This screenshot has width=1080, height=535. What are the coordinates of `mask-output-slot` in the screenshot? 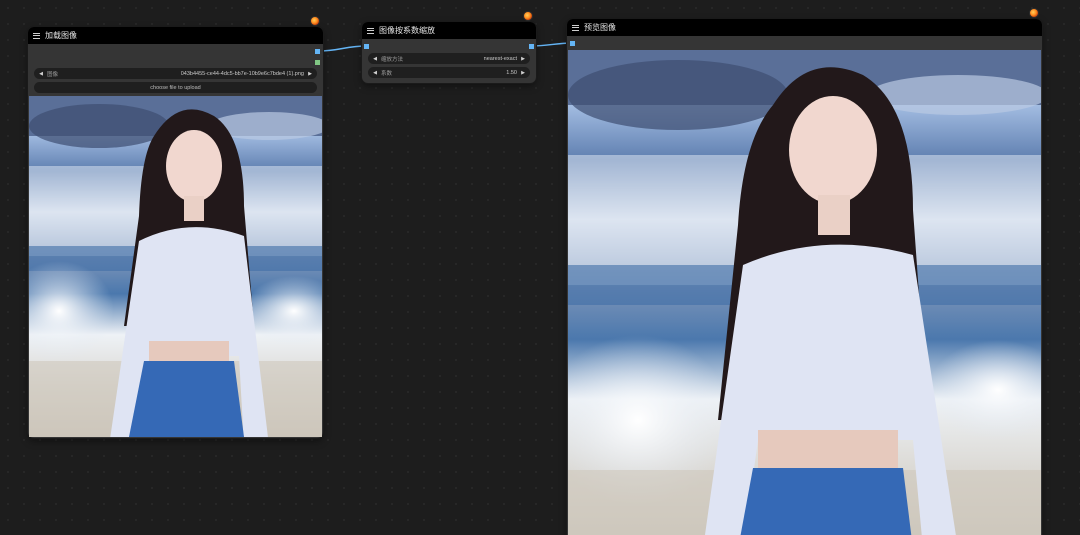 It's located at (317, 62).